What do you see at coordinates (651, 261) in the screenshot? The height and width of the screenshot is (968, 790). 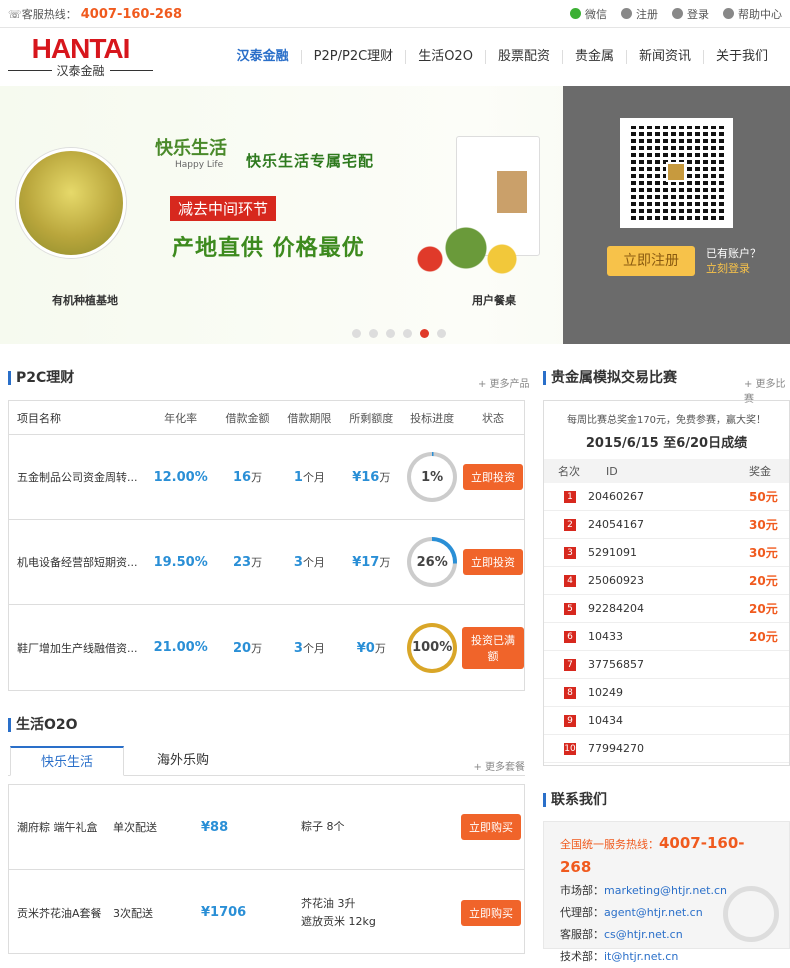 I see `register-button: 立即注册` at bounding box center [651, 261].